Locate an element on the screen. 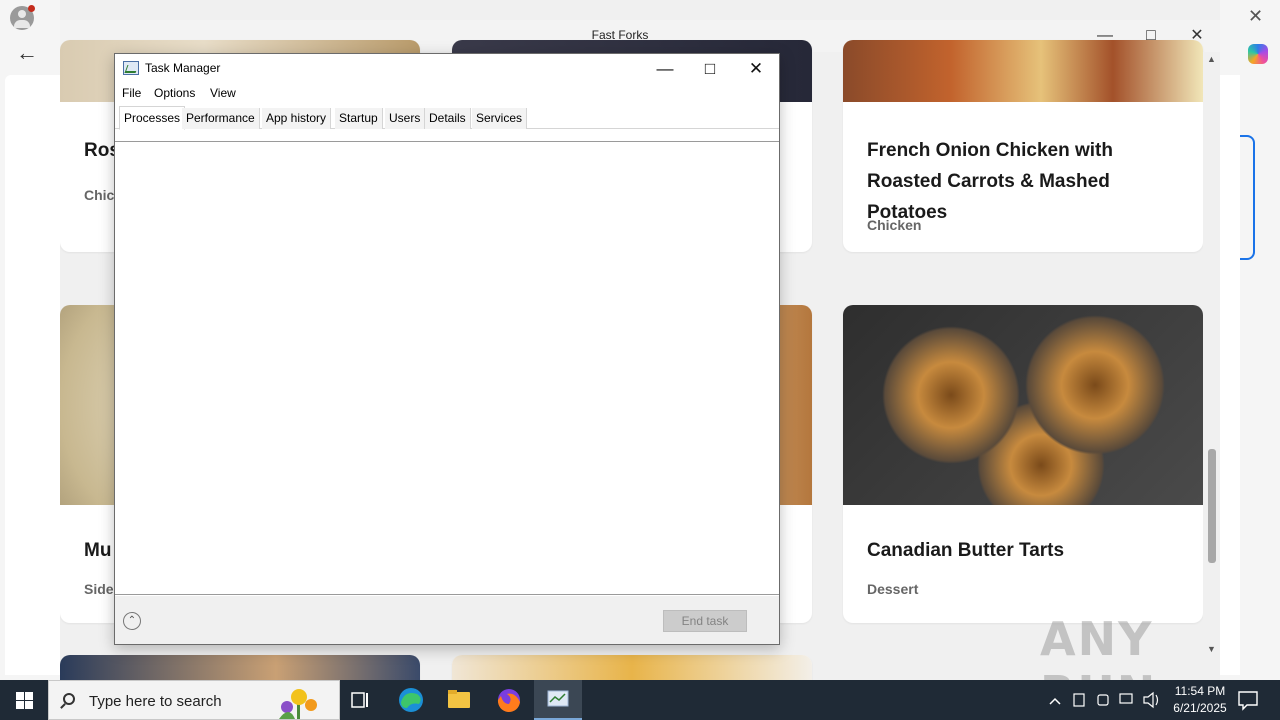 The width and height of the screenshot is (1280, 720). menu-options: Options is located at coordinates (174, 93).